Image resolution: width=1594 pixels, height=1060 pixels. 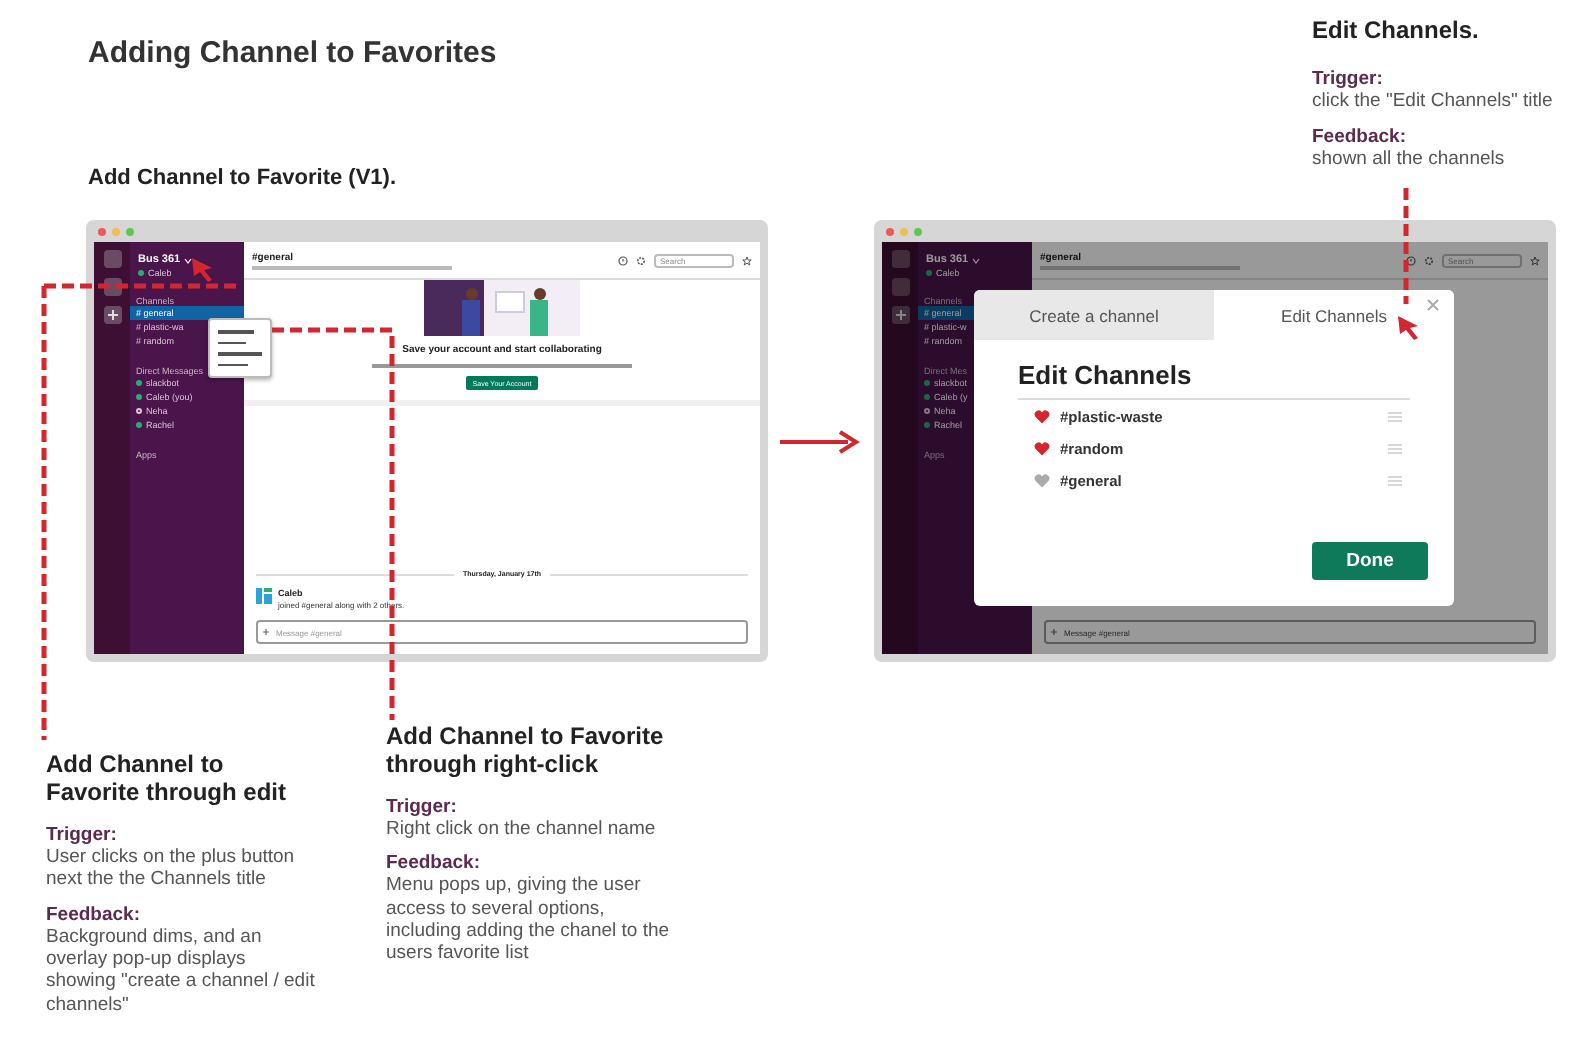 I want to click on avatar-icon, so click(x=264, y=596).